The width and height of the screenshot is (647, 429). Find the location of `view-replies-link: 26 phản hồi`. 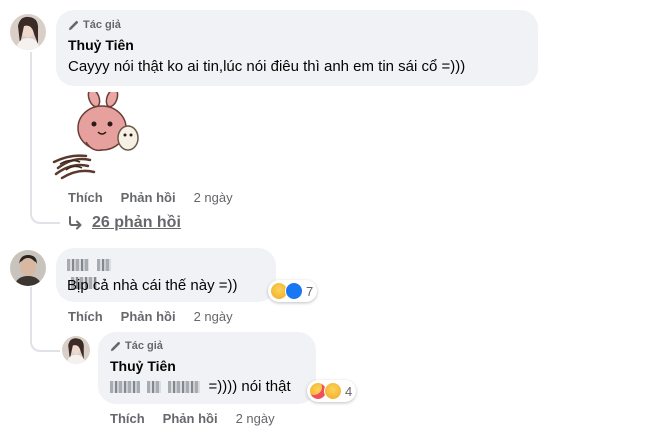

view-replies-link: 26 phản hồi is located at coordinates (124, 223).